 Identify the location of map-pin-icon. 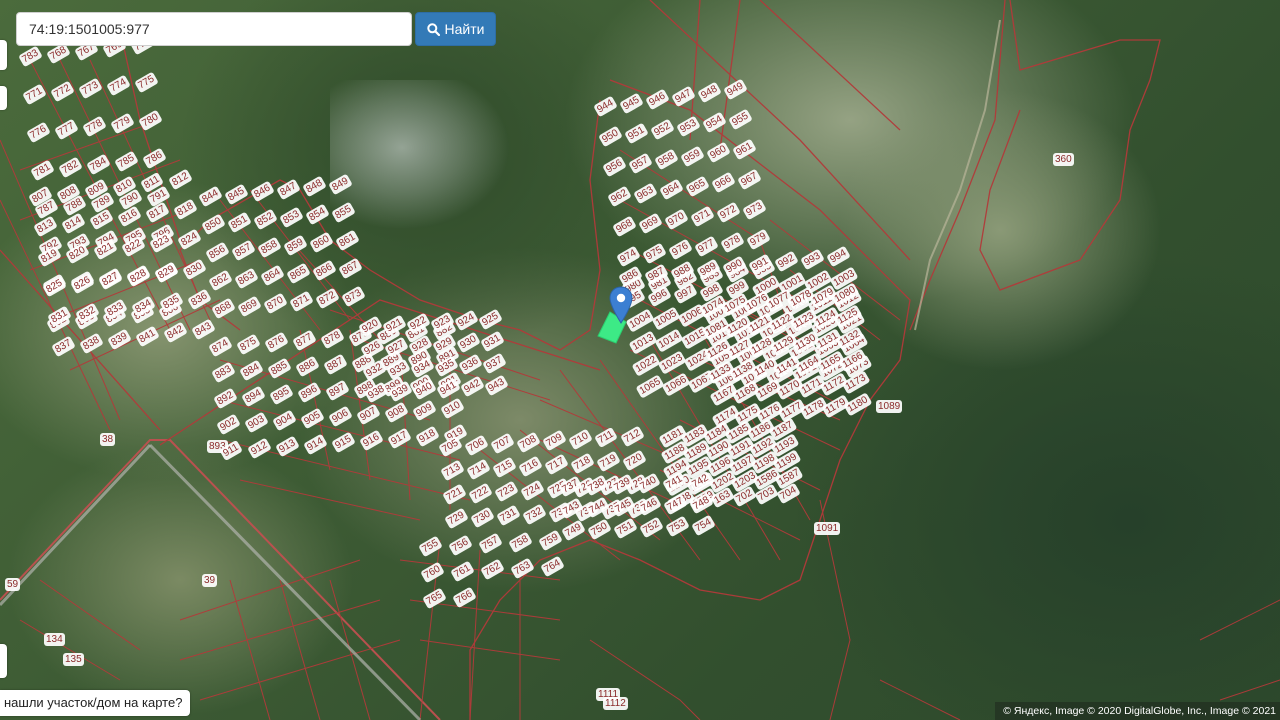
(621, 305).